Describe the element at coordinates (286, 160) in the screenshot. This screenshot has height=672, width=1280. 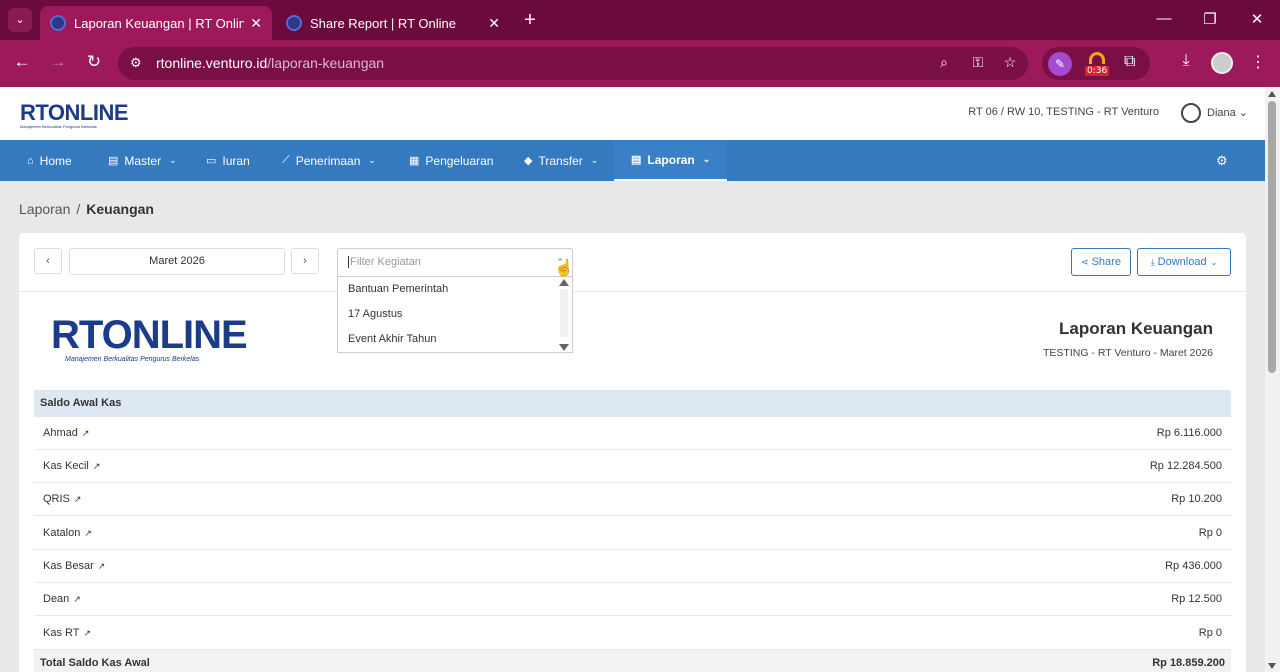
I see `chart-icon: ⟋` at that location.